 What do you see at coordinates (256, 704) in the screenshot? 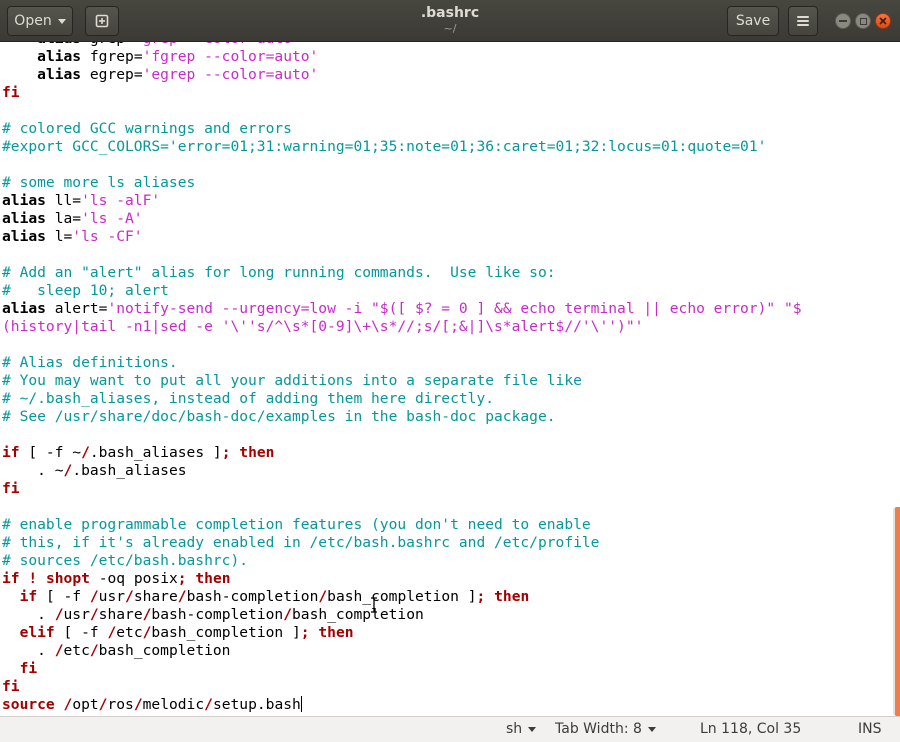
I see `code-token: setup.bash` at bounding box center [256, 704].